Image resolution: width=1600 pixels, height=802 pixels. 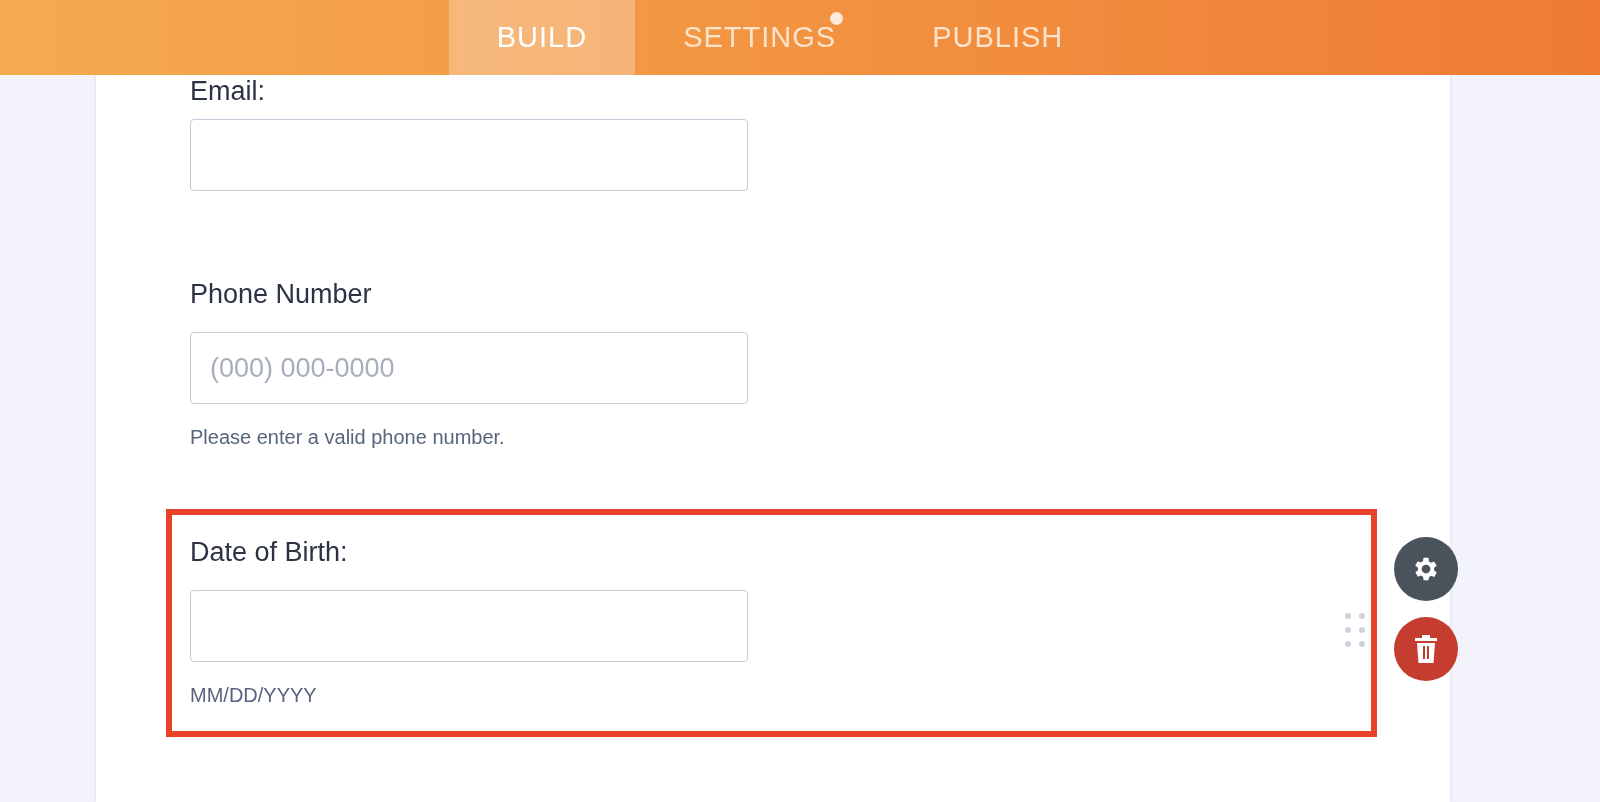 I want to click on field-label: Phone Number, so click(x=281, y=294).